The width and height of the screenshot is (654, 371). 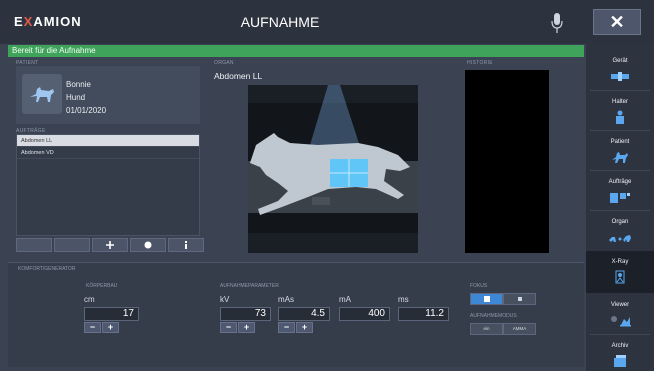 What do you see at coordinates (620, 117) in the screenshot?
I see `owner-icon` at bounding box center [620, 117].